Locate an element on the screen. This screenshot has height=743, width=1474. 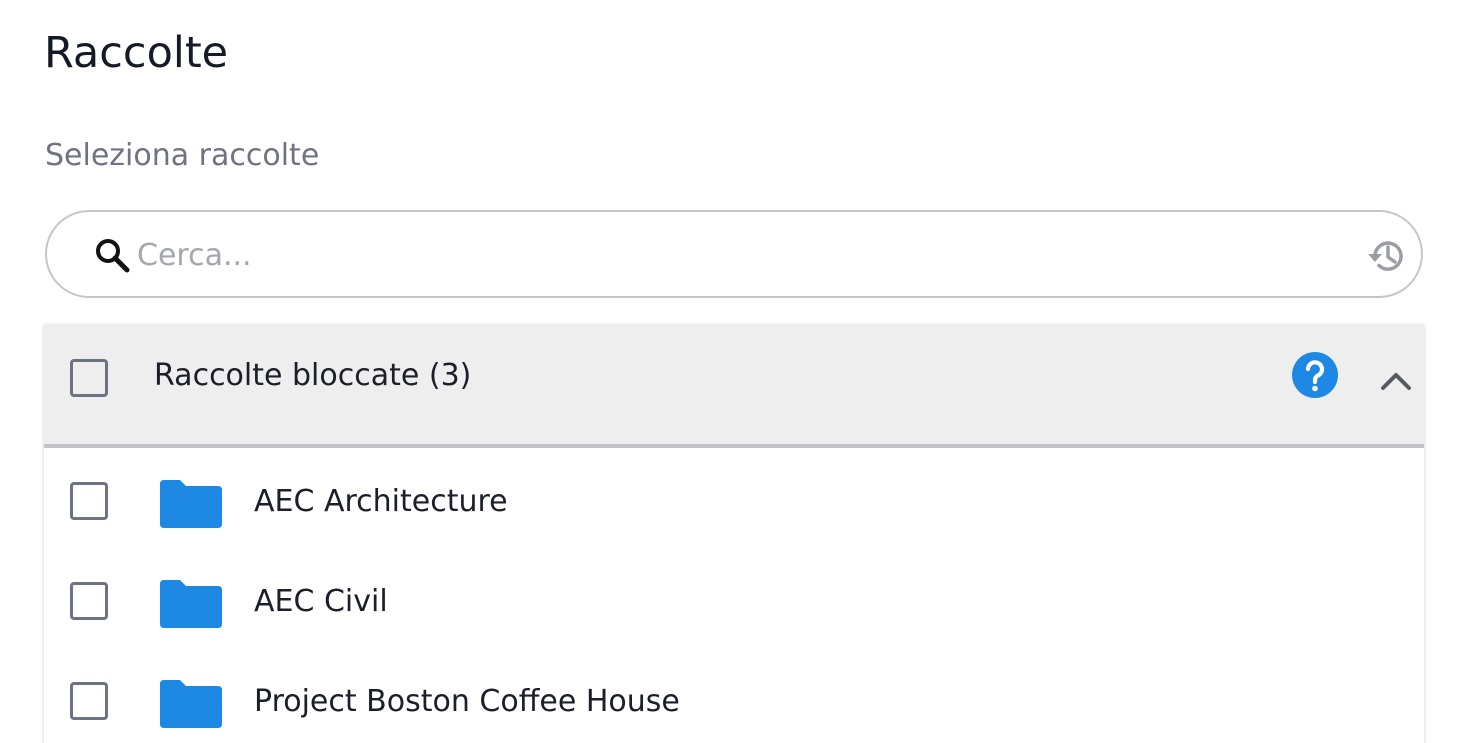
chevron-up-icon is located at coordinates (1396, 381).